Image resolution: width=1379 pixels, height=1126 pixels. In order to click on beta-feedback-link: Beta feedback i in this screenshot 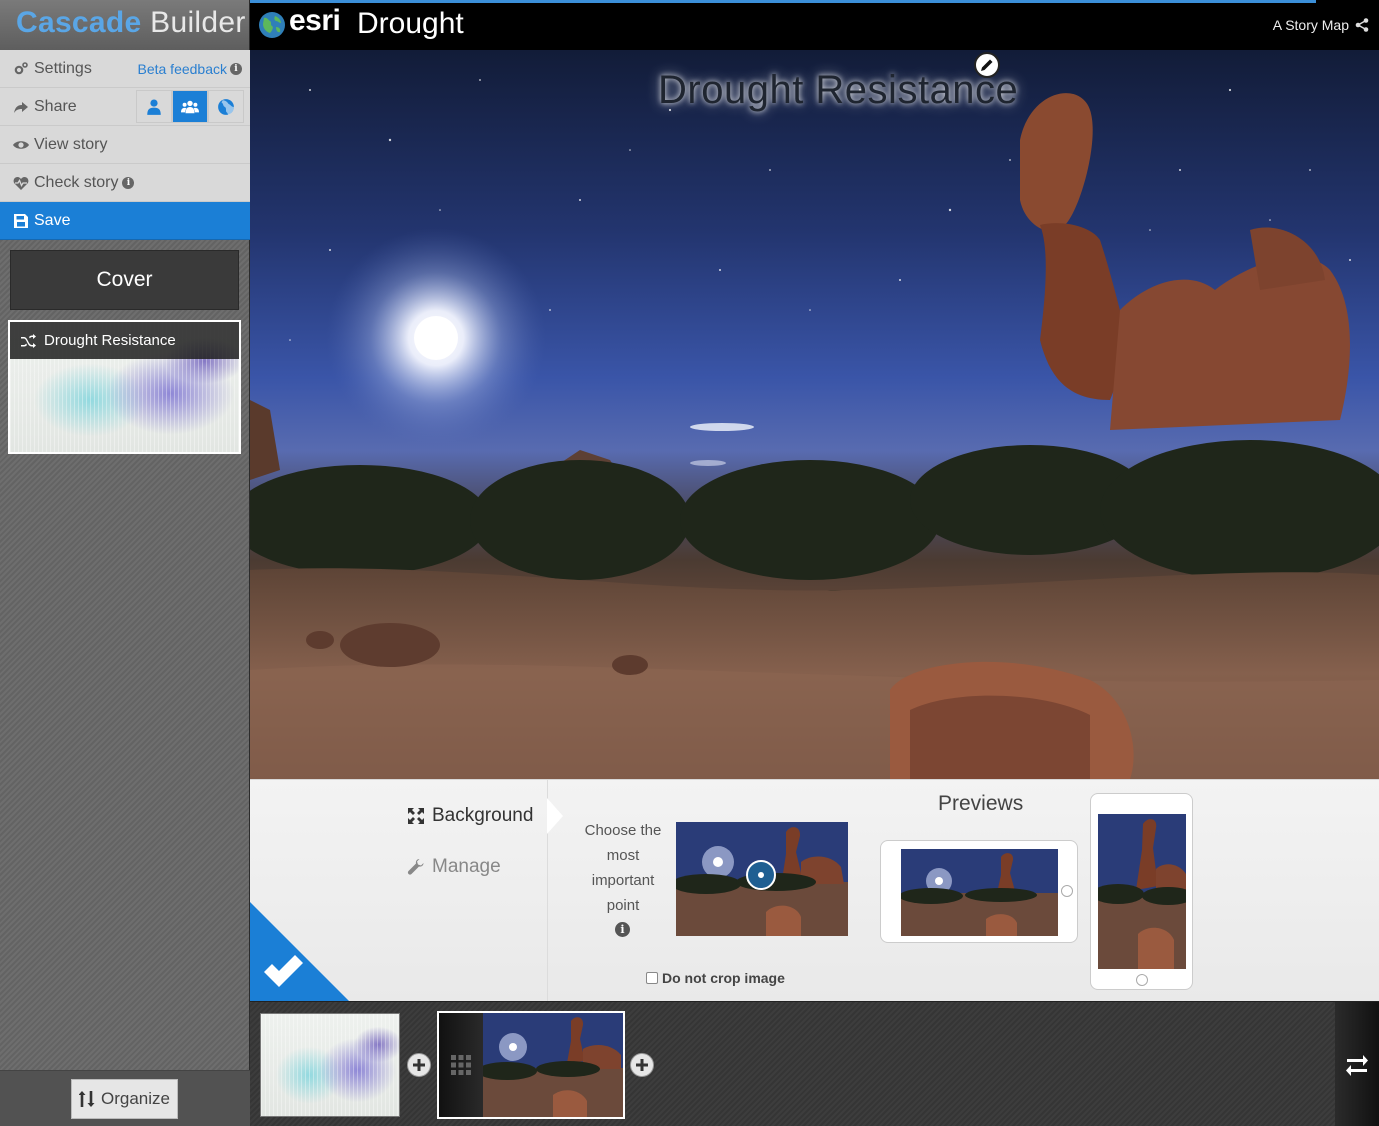, I will do `click(189, 69)`.